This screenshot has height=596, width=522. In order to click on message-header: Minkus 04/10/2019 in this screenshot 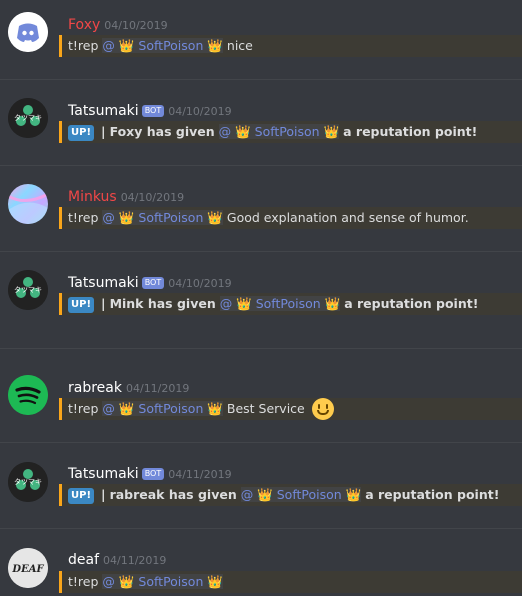, I will do `click(126, 195)`.